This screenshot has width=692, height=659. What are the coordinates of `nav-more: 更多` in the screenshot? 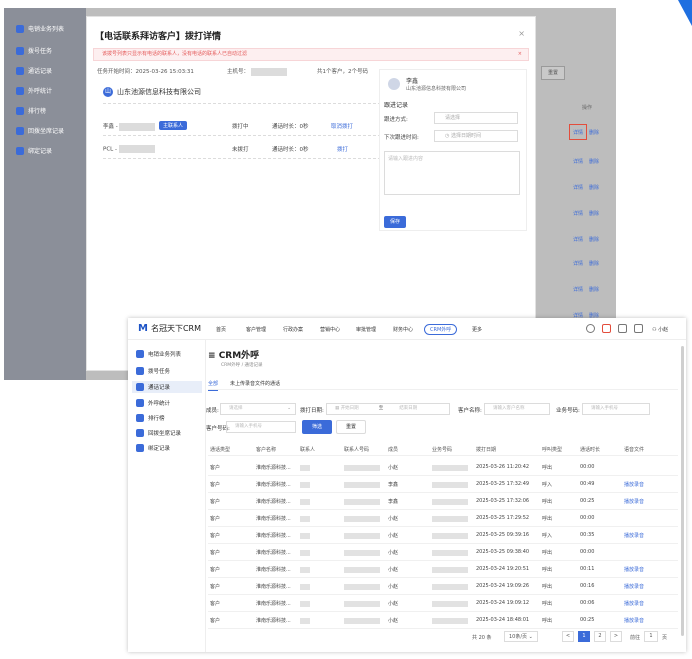 It's located at (477, 329).